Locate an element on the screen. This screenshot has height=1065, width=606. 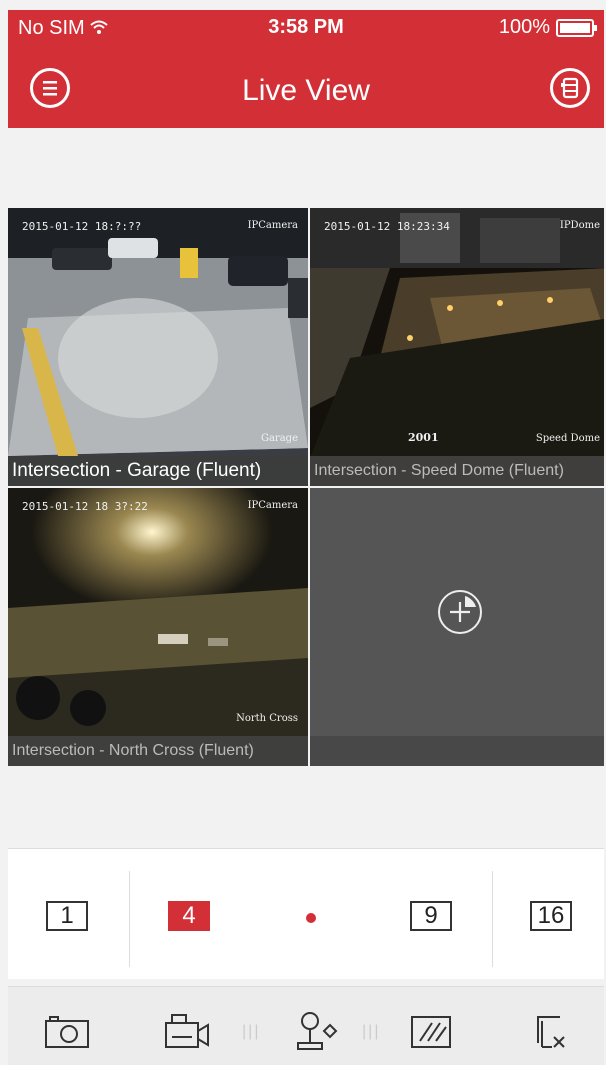
close-all-button is located at coordinates (553, 1031).